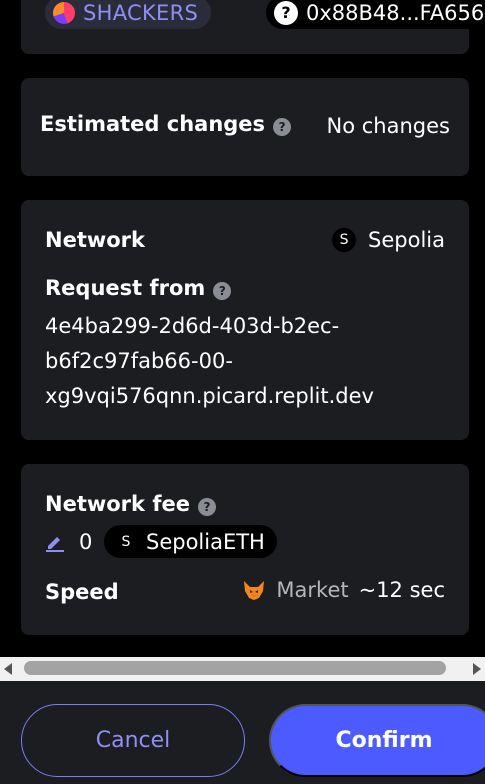 Image resolution: width=485 pixels, height=784 pixels. What do you see at coordinates (401, 590) in the screenshot?
I see `speed-time: ~12 sec` at bounding box center [401, 590].